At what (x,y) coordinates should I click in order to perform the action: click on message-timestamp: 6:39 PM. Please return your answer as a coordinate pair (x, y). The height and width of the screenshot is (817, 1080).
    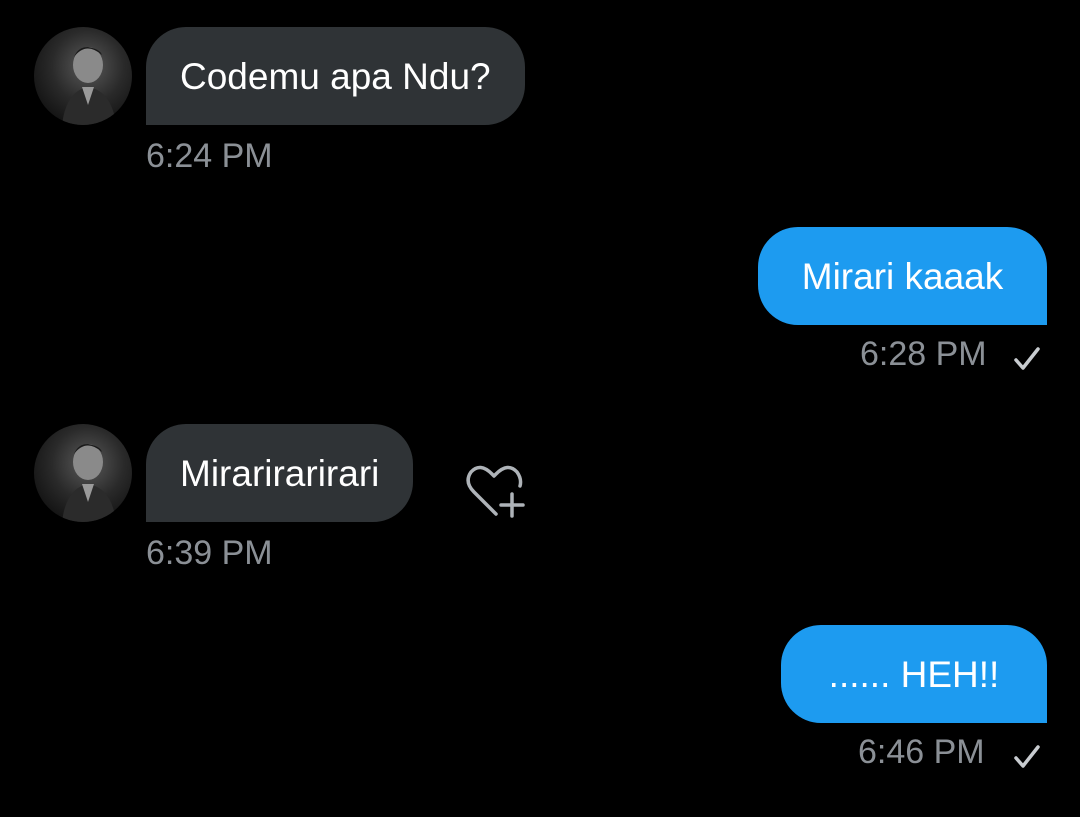
    Looking at the image, I should click on (209, 553).